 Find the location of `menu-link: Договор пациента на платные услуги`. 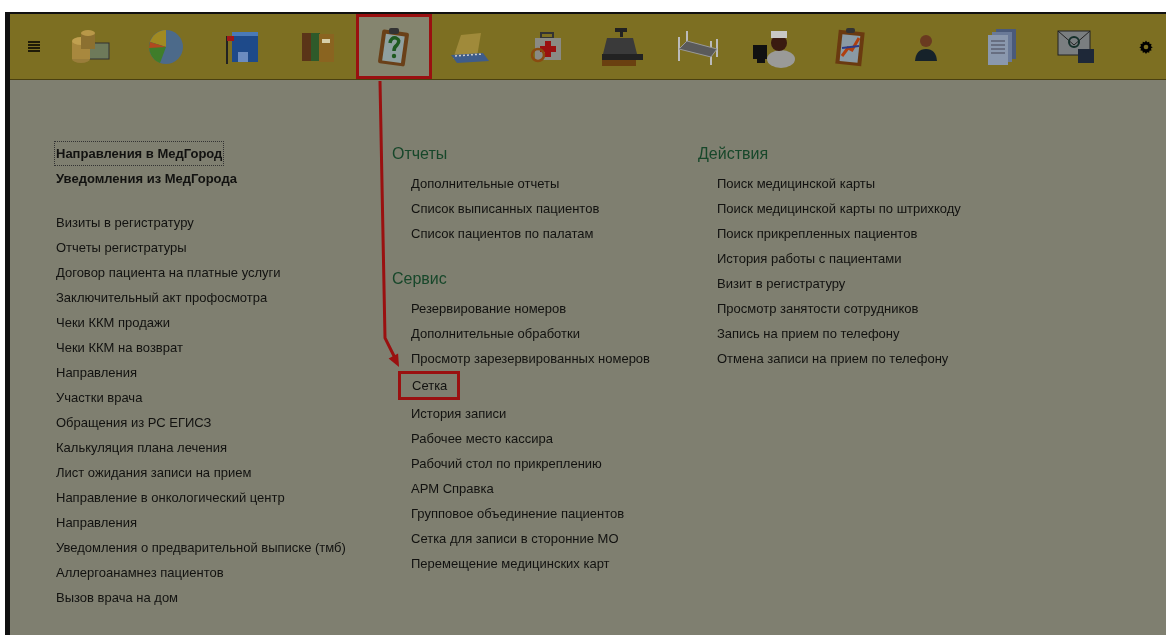

menu-link: Договор пациента на платные услуги is located at coordinates (168, 272).